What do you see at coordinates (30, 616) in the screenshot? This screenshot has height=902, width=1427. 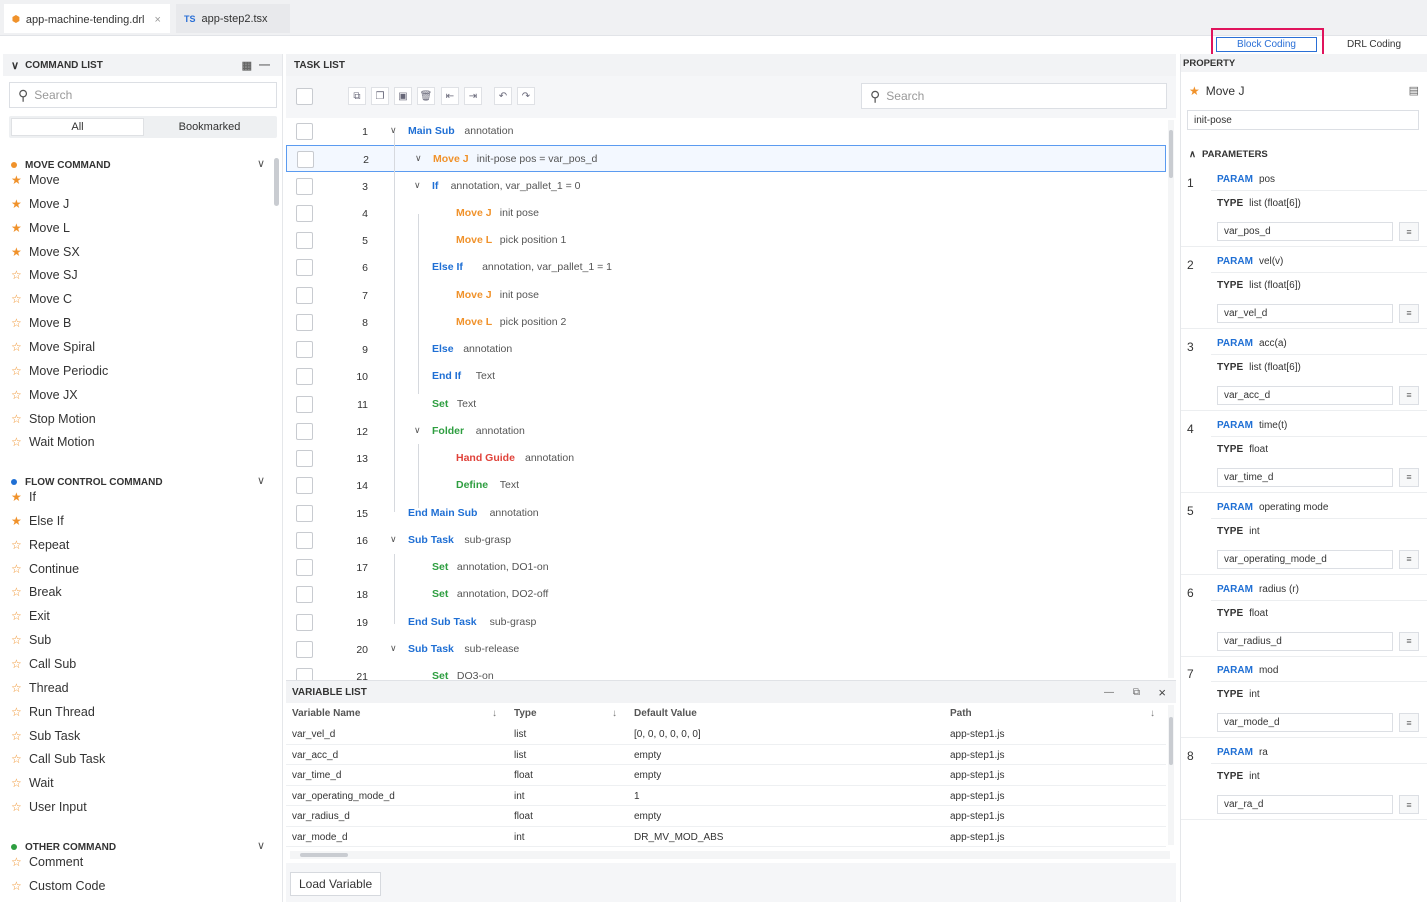 I see `command-item: ☆ Exit` at bounding box center [30, 616].